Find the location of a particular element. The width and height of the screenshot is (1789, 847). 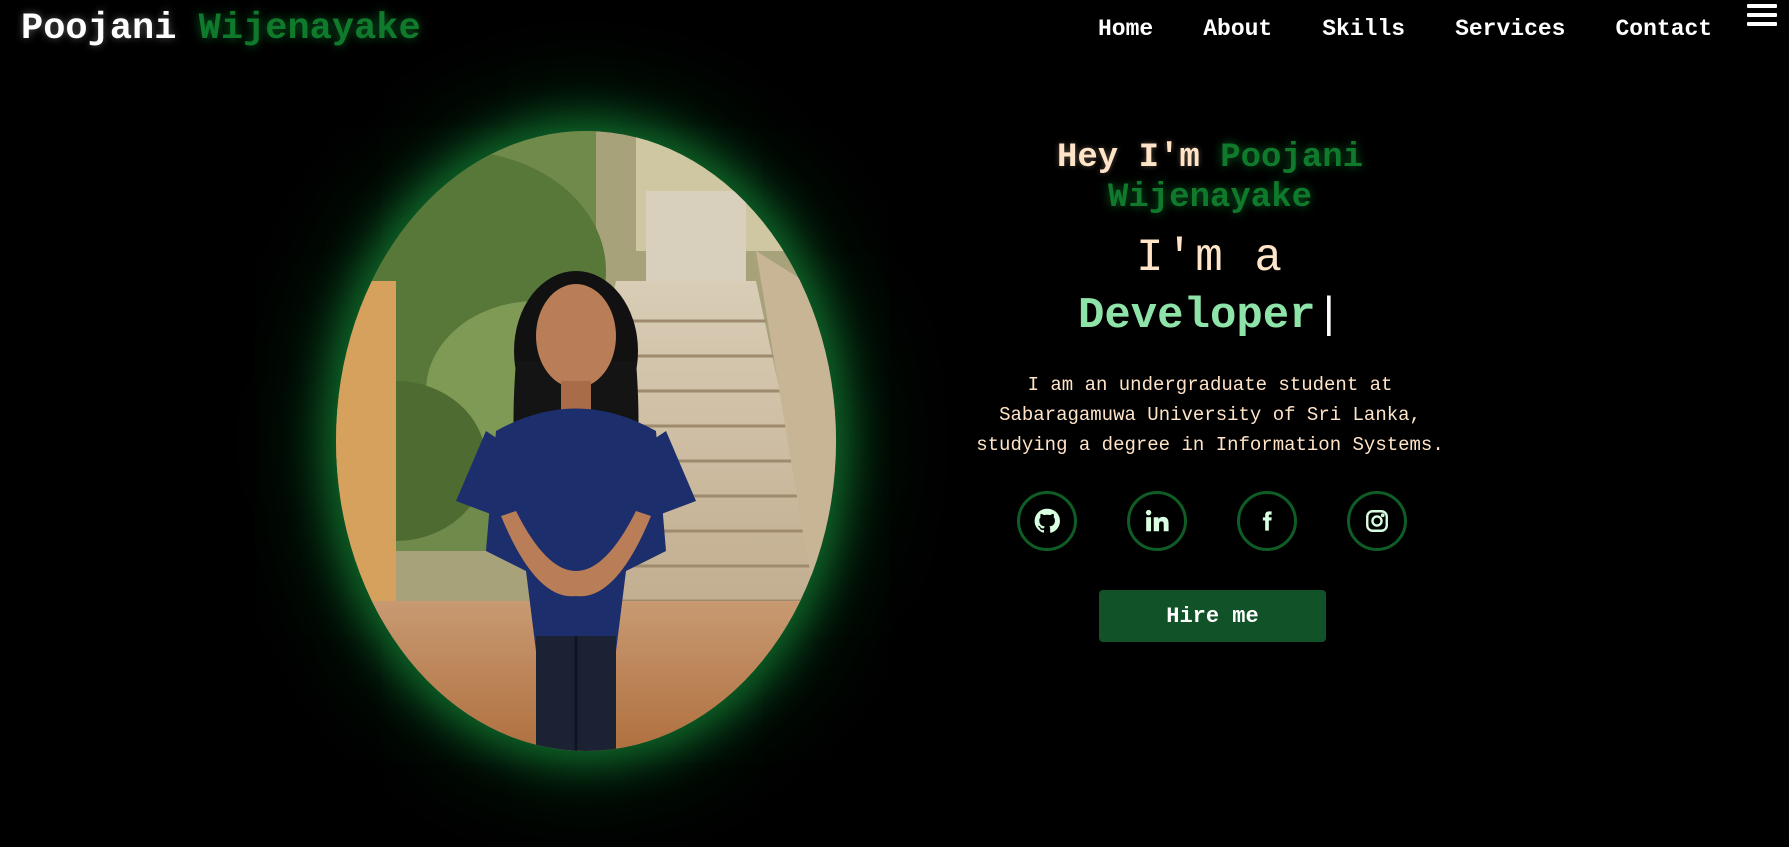

hero-role: Developer| is located at coordinates (1210, 316).